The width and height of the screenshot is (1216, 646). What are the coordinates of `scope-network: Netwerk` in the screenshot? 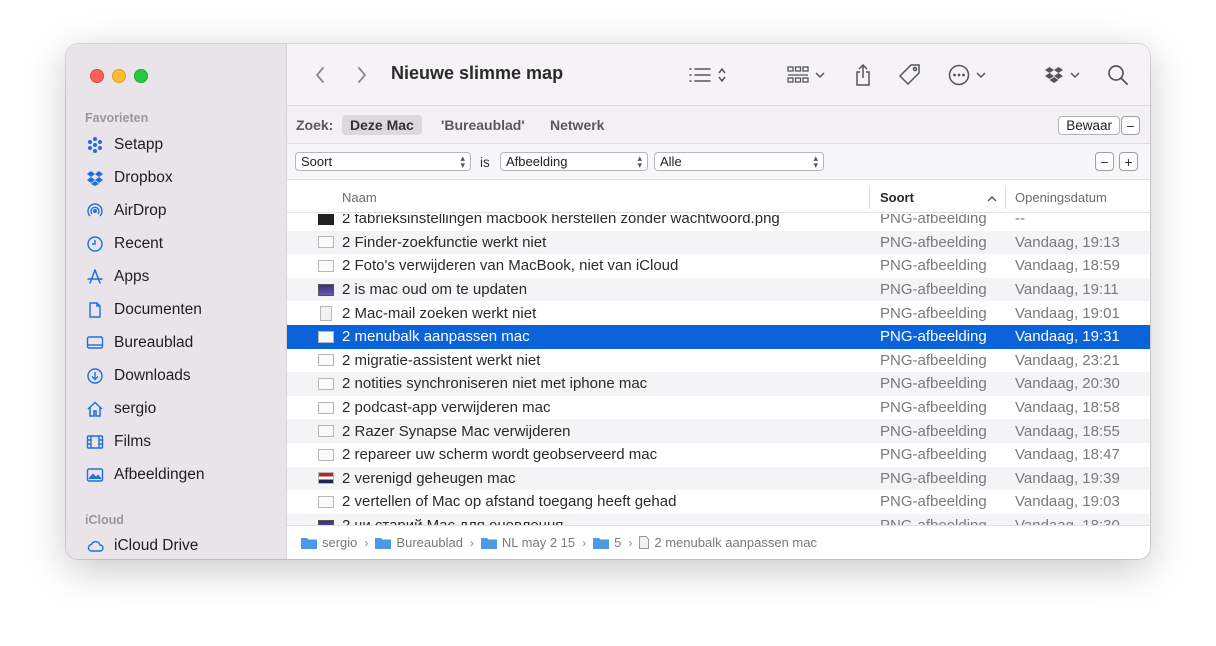 It's located at (577, 125).